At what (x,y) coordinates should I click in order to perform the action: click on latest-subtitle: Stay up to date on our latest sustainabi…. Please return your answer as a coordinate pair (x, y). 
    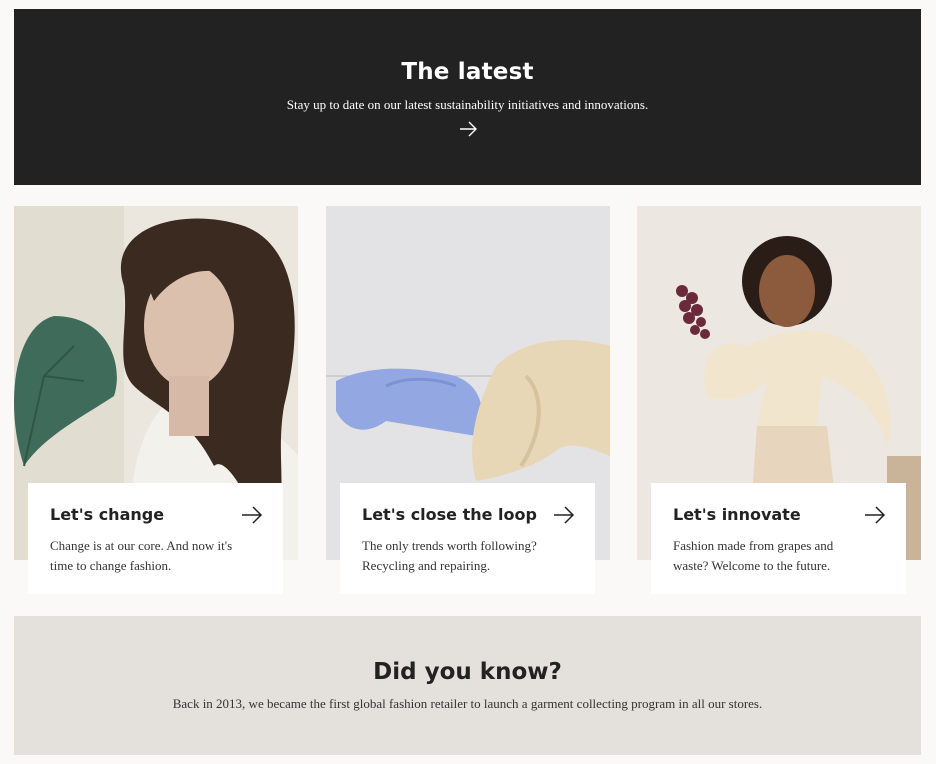
    Looking at the image, I should click on (467, 104).